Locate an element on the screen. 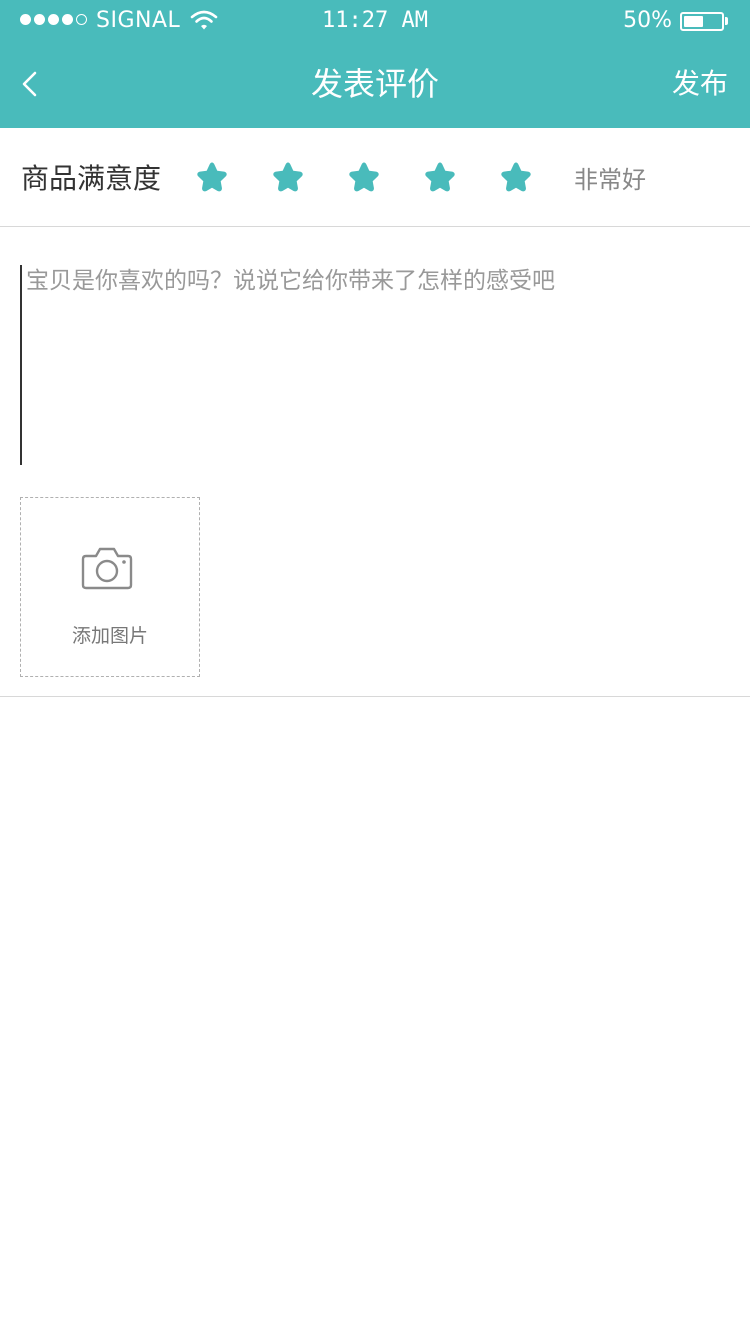  rating-label: 商品满意度 is located at coordinates (91, 178).